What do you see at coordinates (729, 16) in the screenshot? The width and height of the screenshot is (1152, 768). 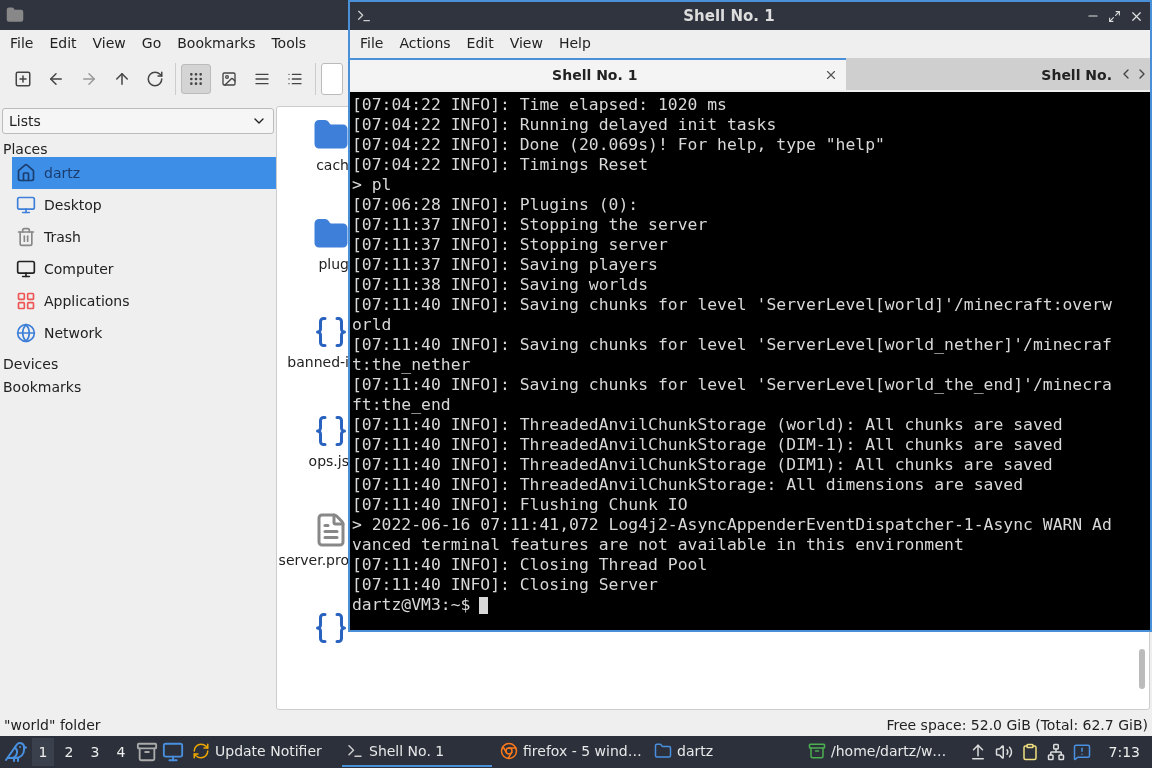 I see `window-title: Shell No. 1` at bounding box center [729, 16].